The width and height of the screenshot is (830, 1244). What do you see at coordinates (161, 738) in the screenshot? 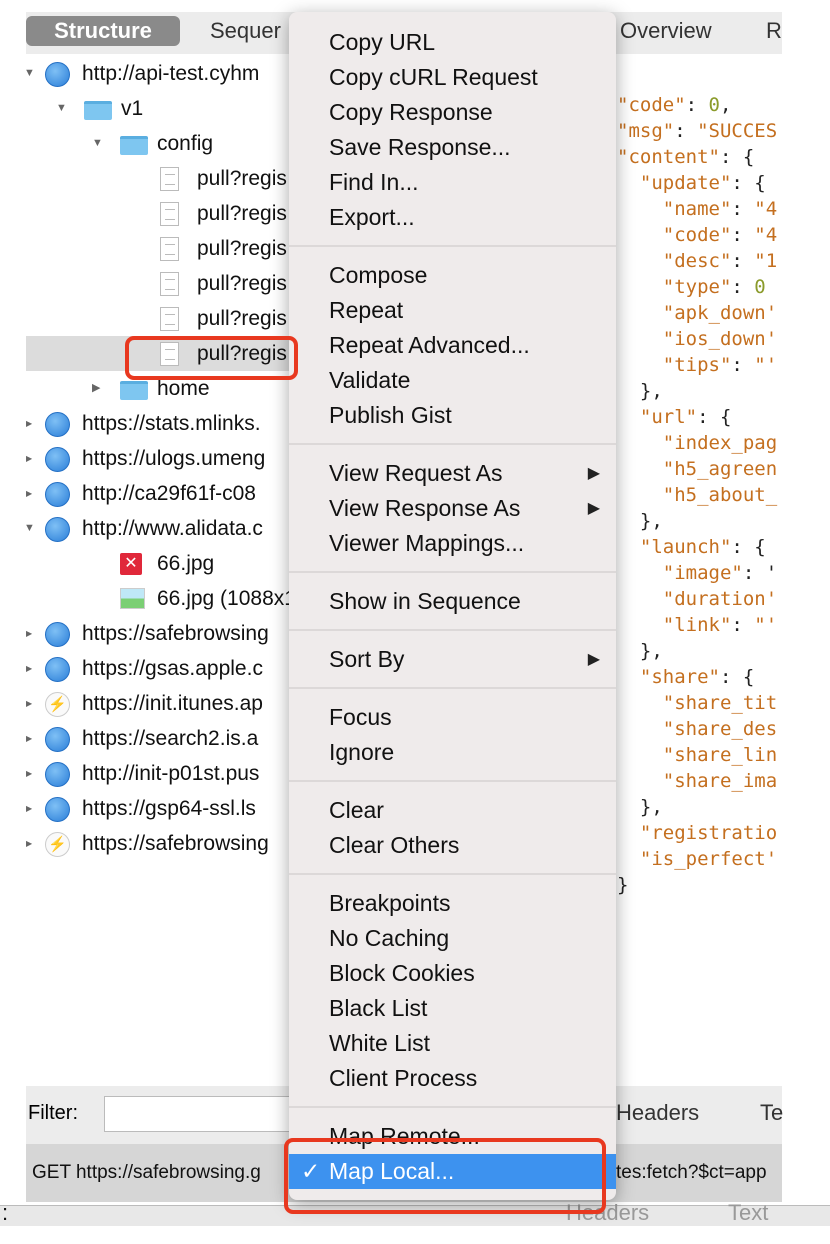
I see `tree-row: ▶ https://search2.is.a` at bounding box center [161, 738].